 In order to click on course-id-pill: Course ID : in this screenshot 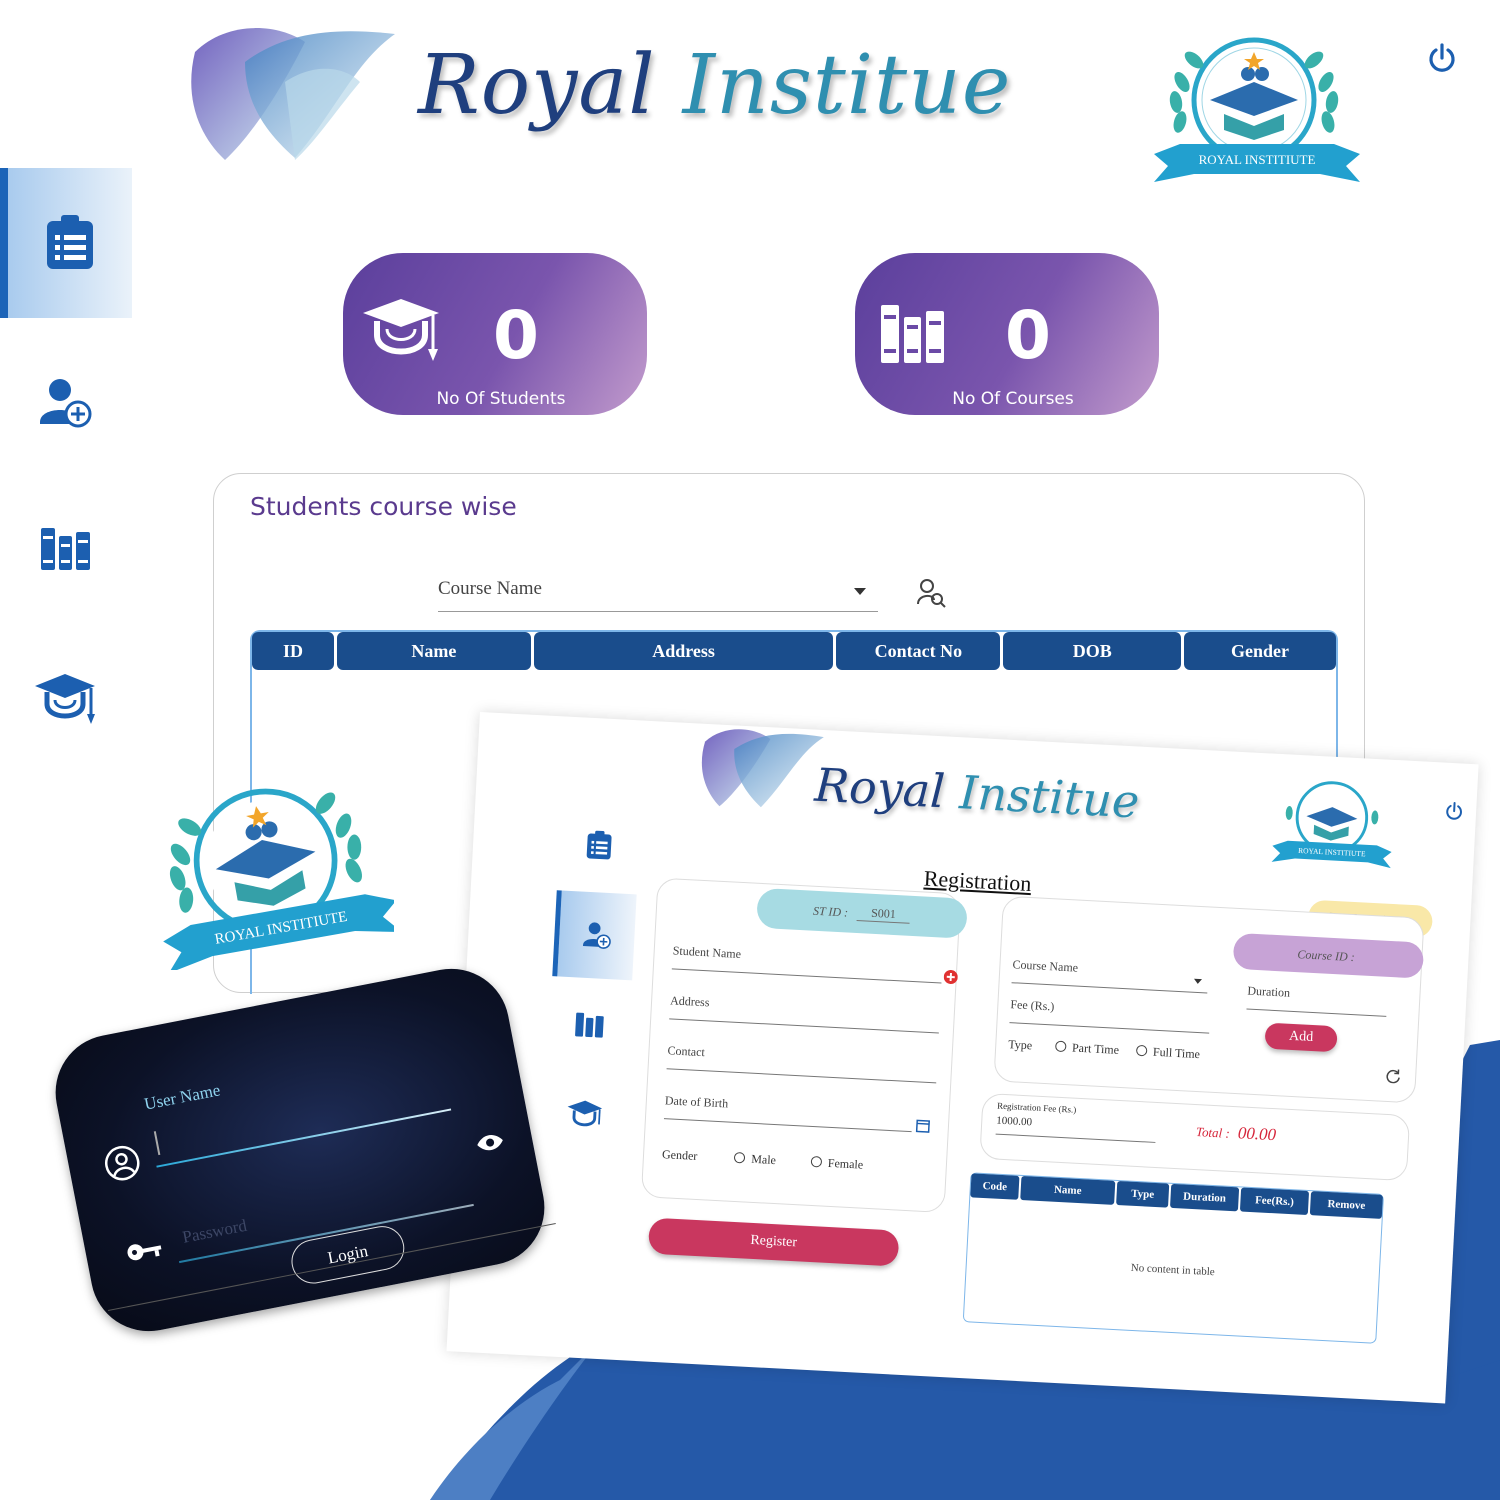, I will do `click(1328, 955)`.